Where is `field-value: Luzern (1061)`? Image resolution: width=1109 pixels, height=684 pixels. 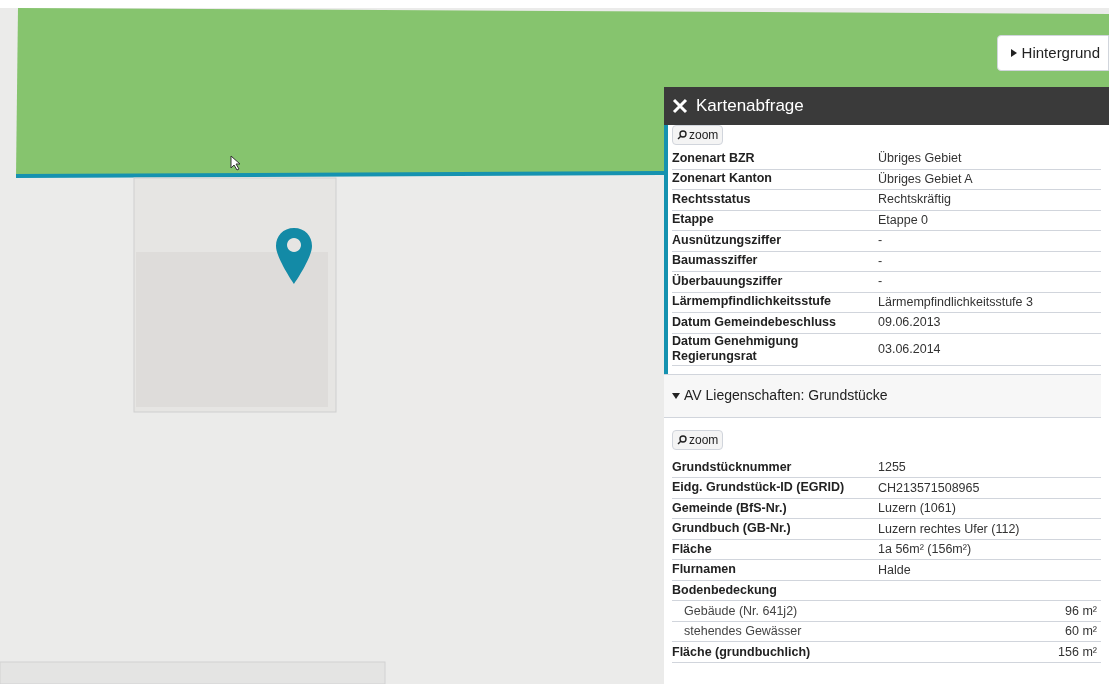
field-value: Luzern (1061) is located at coordinates (917, 509).